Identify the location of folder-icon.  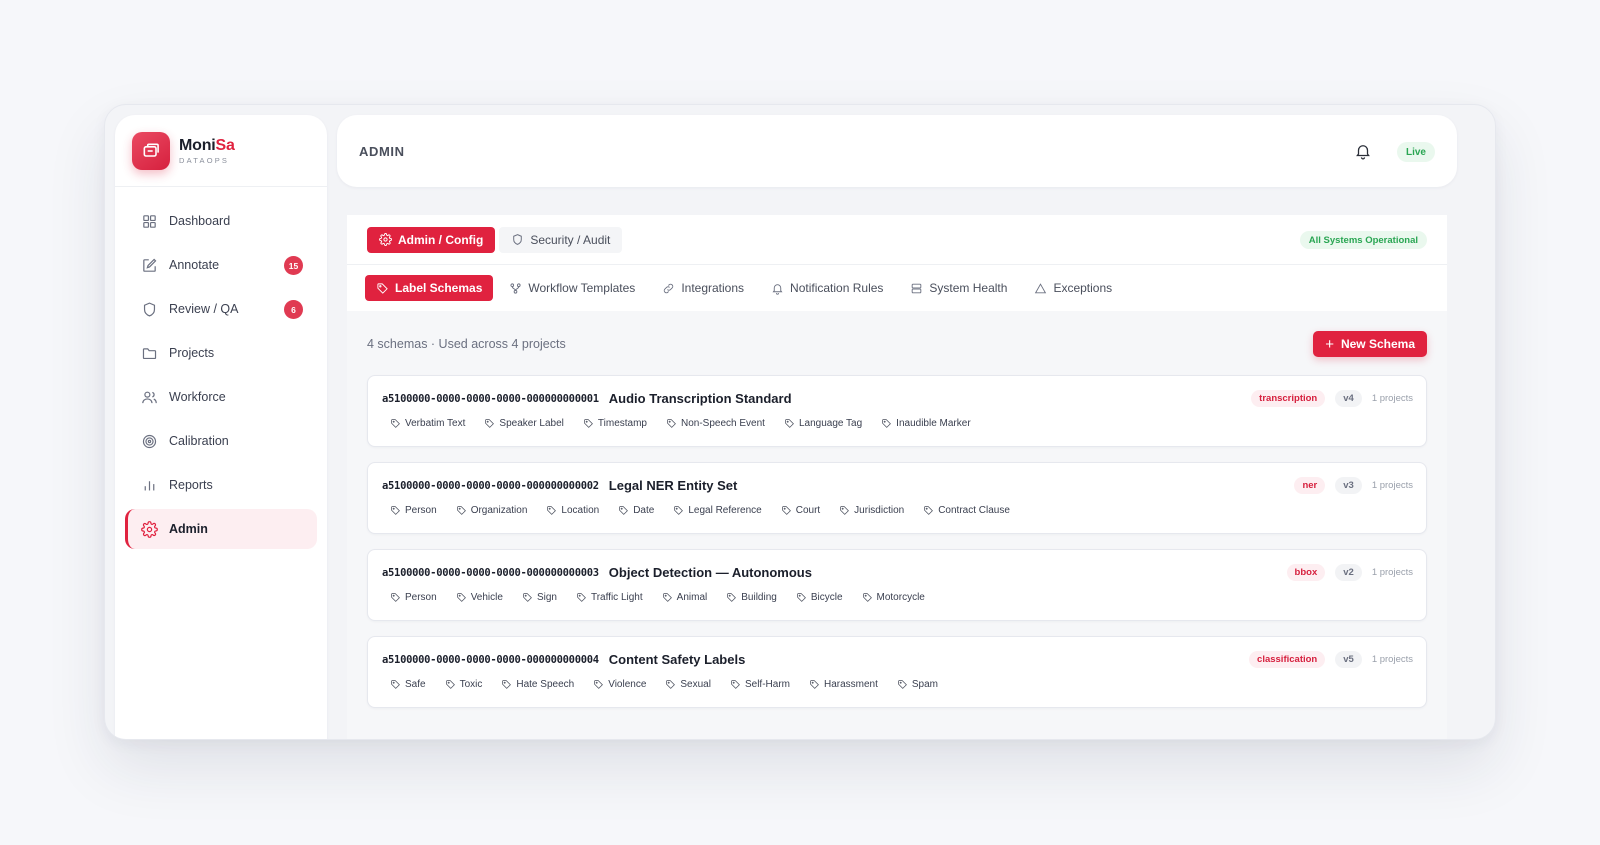
(149, 353).